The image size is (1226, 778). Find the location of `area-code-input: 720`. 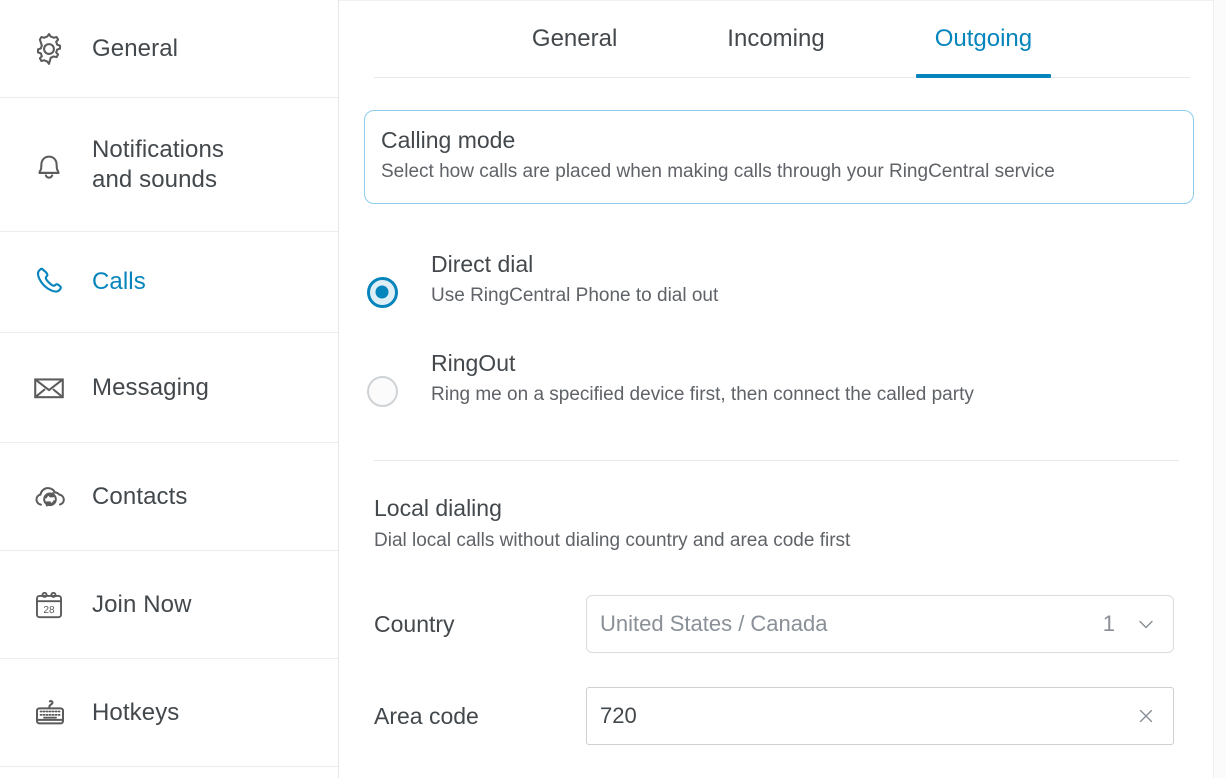

area-code-input: 720 is located at coordinates (880, 716).